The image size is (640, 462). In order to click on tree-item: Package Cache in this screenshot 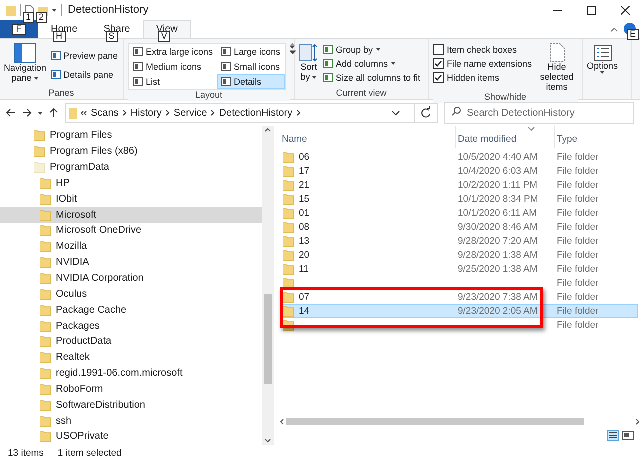, I will do `click(131, 310)`.